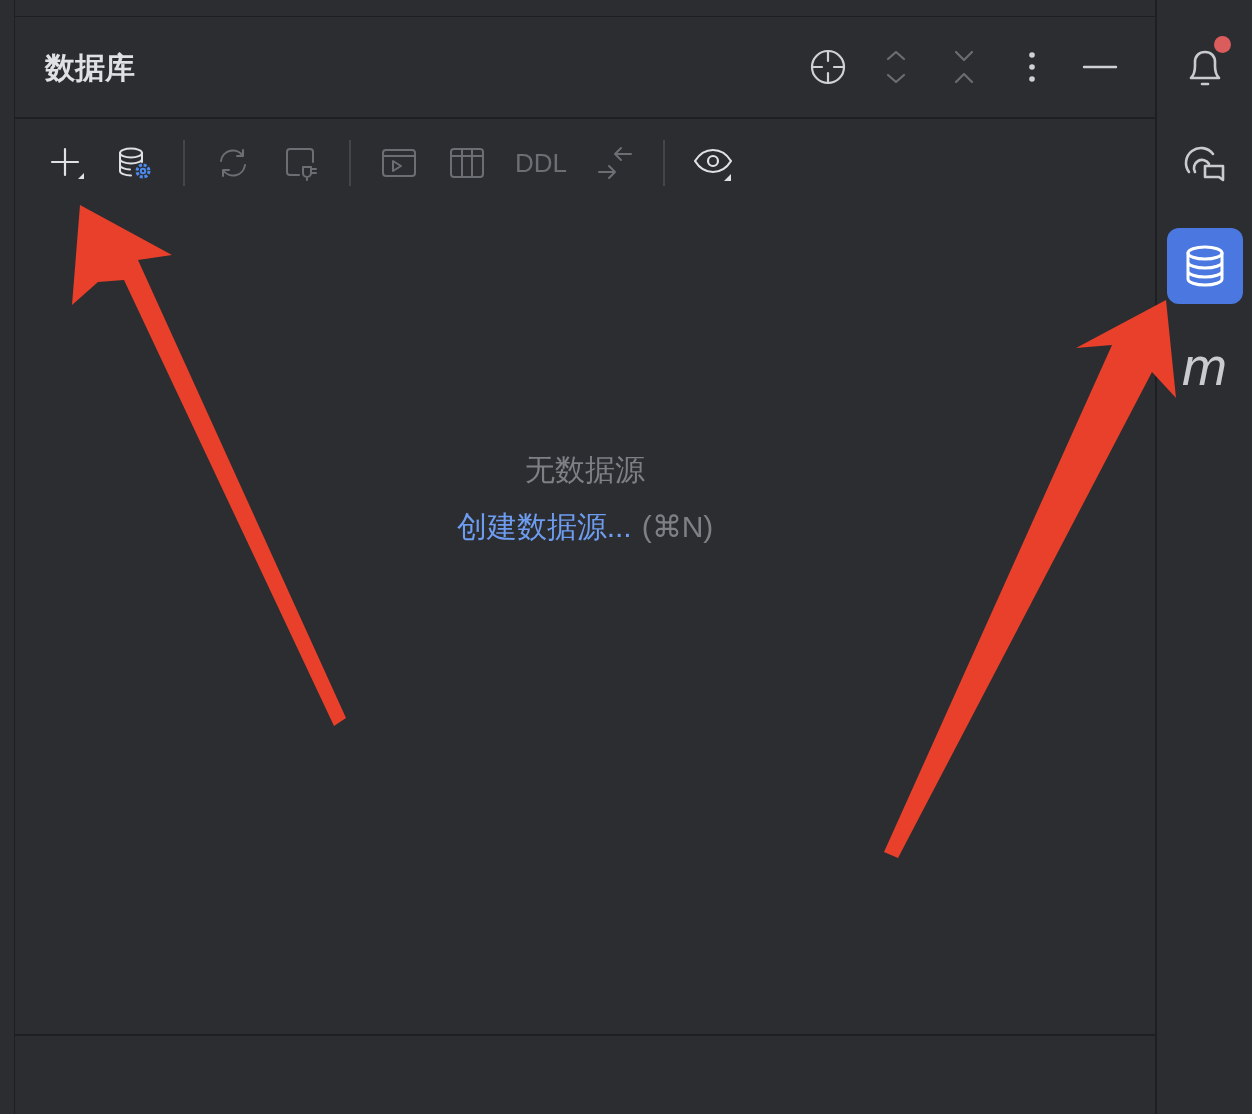  What do you see at coordinates (828, 67) in the screenshot?
I see `crosshair-icon` at bounding box center [828, 67].